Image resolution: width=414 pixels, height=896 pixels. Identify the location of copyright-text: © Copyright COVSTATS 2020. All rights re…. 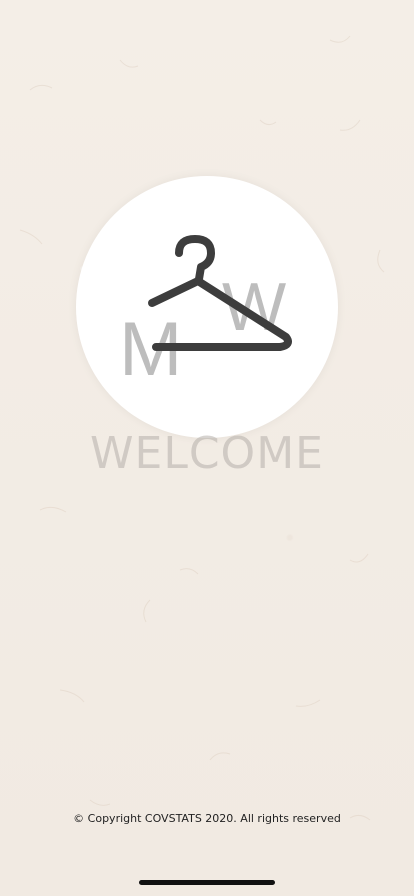
(207, 818).